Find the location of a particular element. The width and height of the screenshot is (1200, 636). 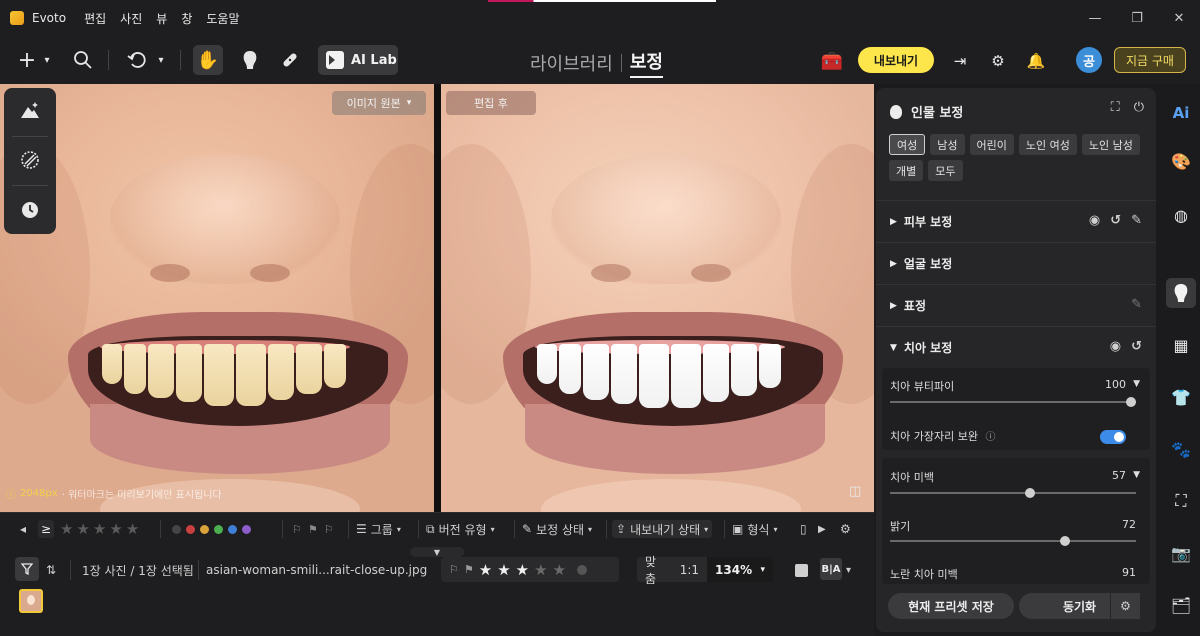

import-export-icon: ⇥ is located at coordinates (960, 61).